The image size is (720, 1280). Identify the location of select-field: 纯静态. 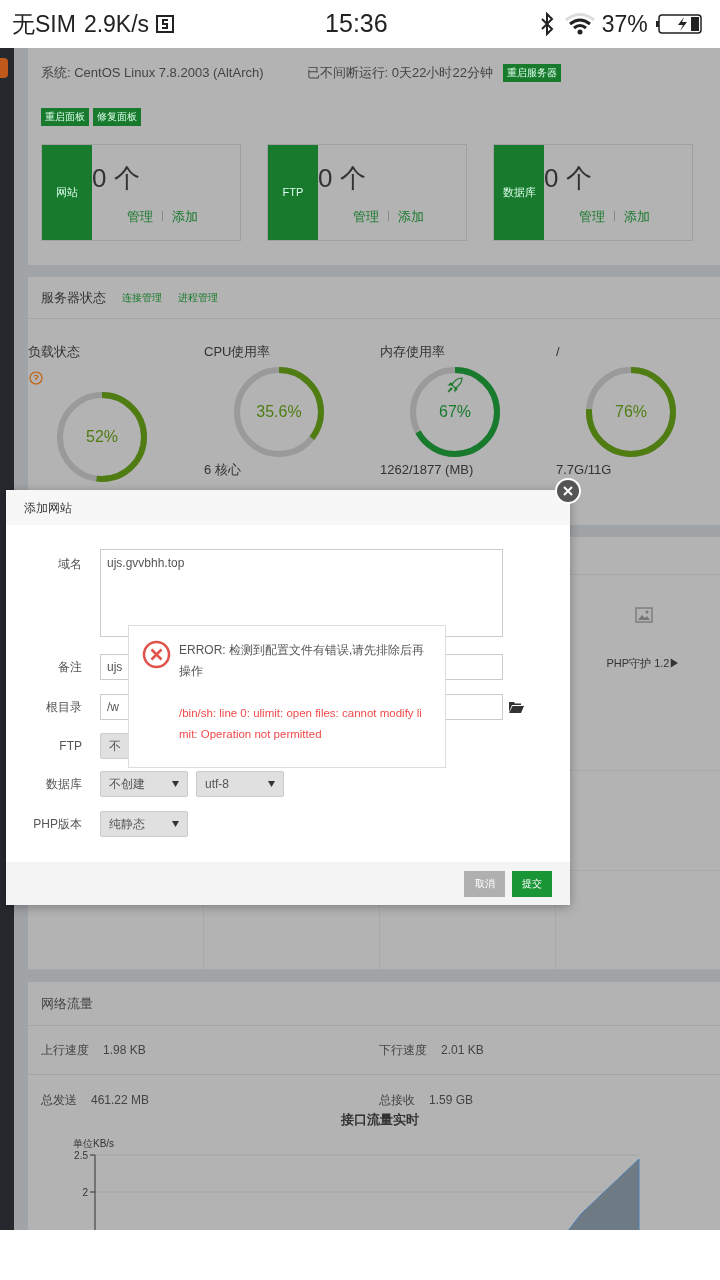
(144, 824).